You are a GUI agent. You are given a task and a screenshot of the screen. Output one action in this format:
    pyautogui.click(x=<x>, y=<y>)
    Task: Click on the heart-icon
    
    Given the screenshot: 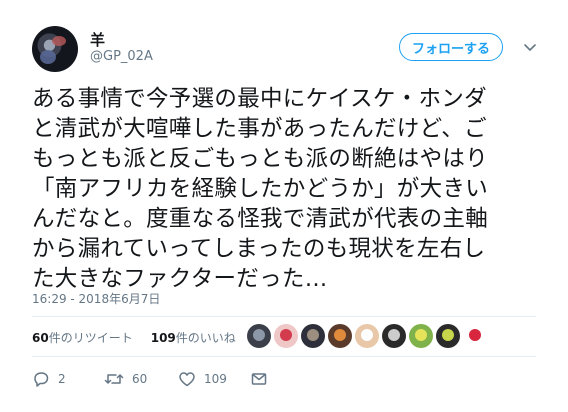 What is the action you would take?
    pyautogui.click(x=187, y=379)
    